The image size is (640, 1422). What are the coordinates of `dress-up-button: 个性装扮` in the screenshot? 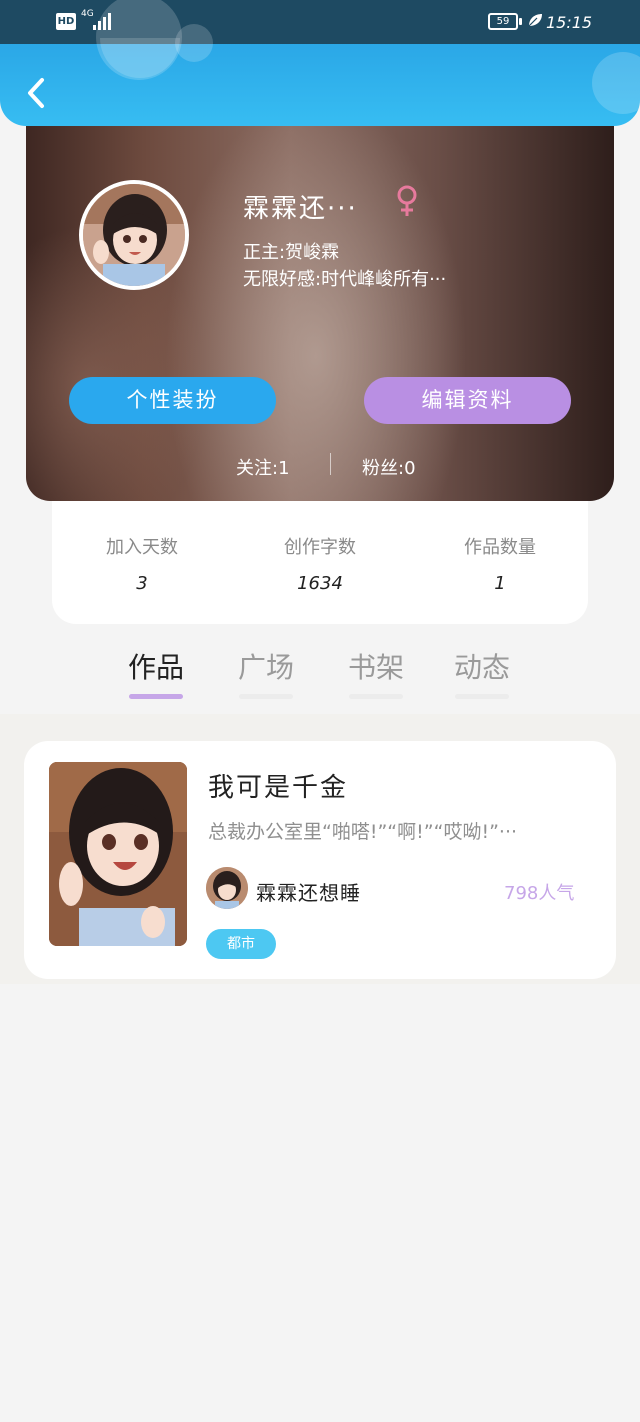 It's located at (172, 400).